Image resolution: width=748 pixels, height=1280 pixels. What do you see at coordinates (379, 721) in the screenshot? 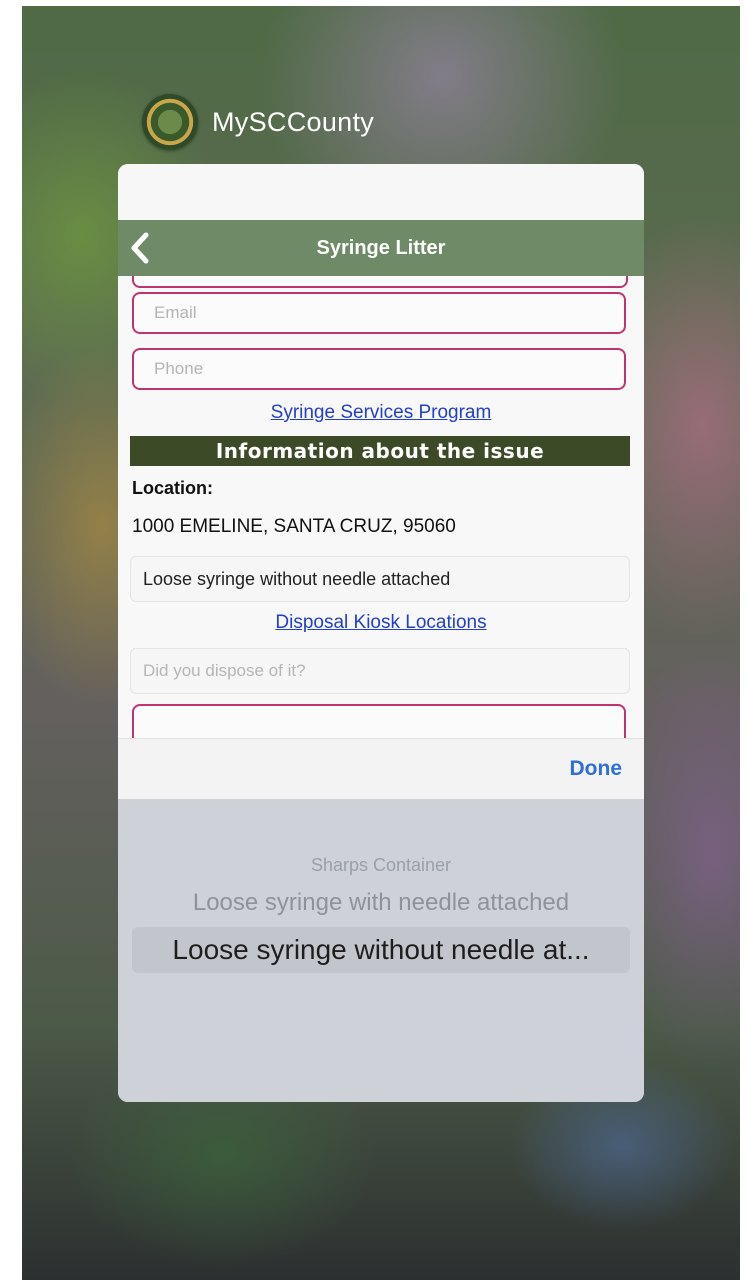
I see `comments-field` at bounding box center [379, 721].